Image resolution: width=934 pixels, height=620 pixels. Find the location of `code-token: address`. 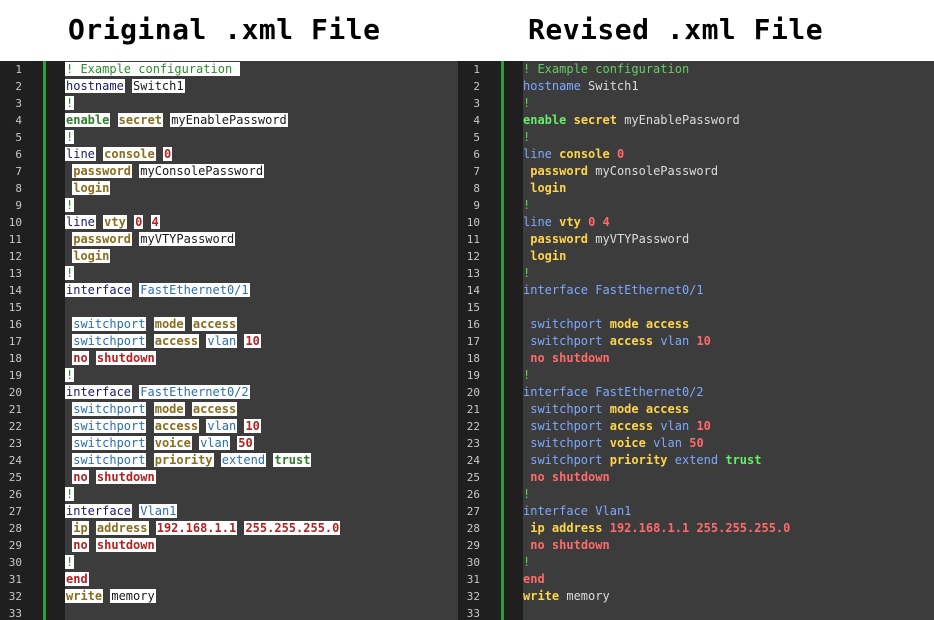

code-token: address is located at coordinates (577, 528).